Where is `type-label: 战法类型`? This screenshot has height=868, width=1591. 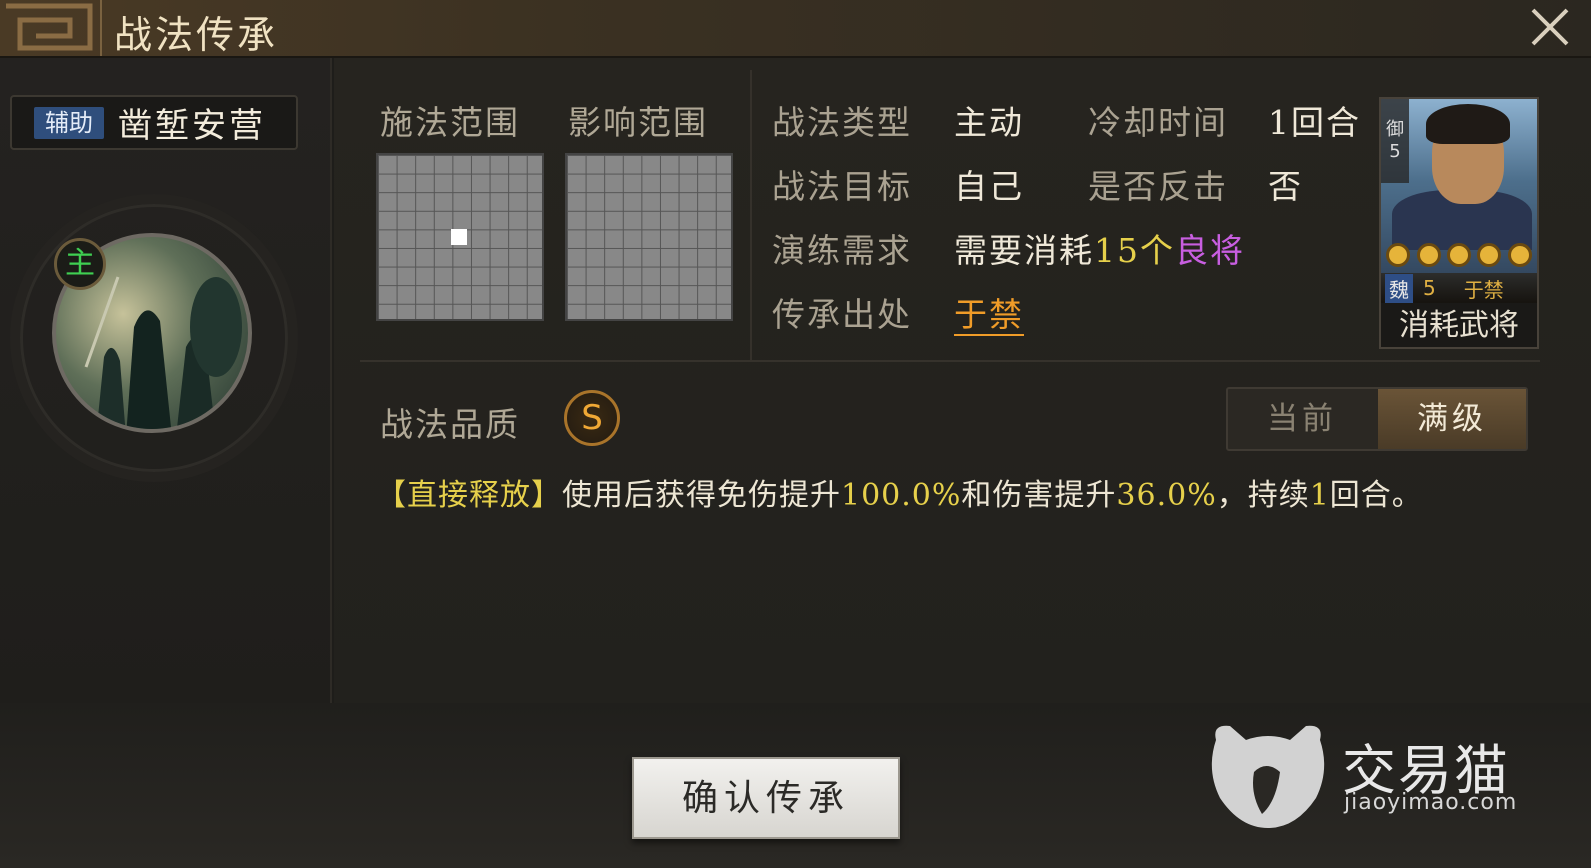
type-label: 战法类型 is located at coordinates (842, 122).